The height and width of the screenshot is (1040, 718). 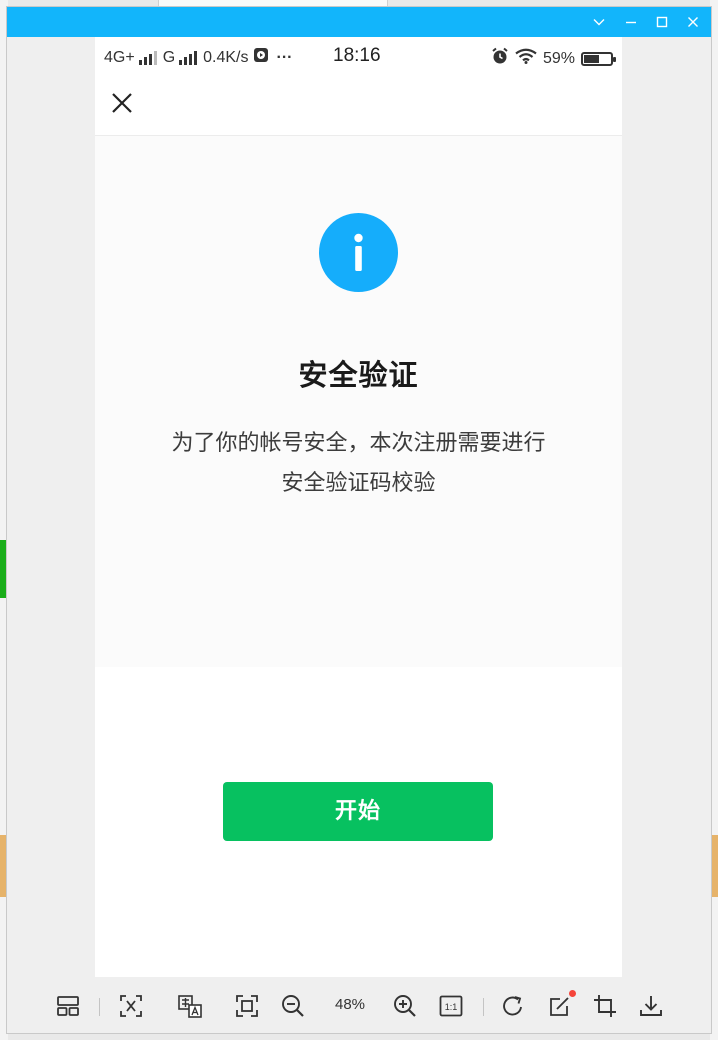 What do you see at coordinates (572, 993) in the screenshot?
I see `notification-dot` at bounding box center [572, 993].